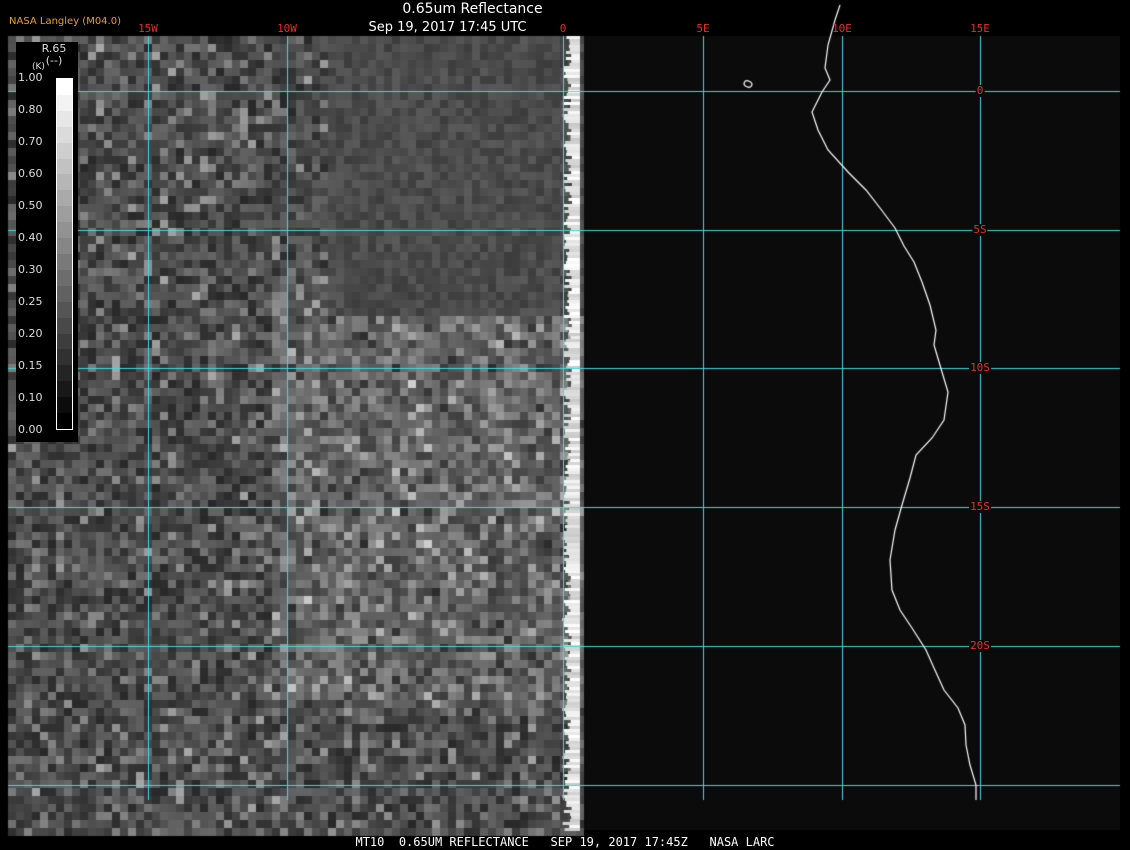  I want to click on legend-tick-label: 0.25, so click(30, 301).